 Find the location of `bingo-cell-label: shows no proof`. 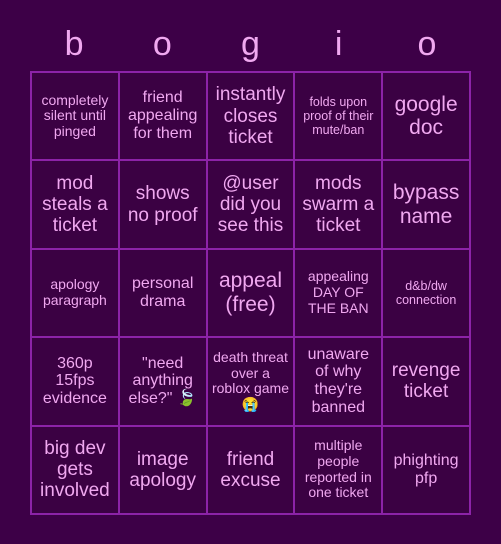

bingo-cell-label: shows no proof is located at coordinates (162, 204).